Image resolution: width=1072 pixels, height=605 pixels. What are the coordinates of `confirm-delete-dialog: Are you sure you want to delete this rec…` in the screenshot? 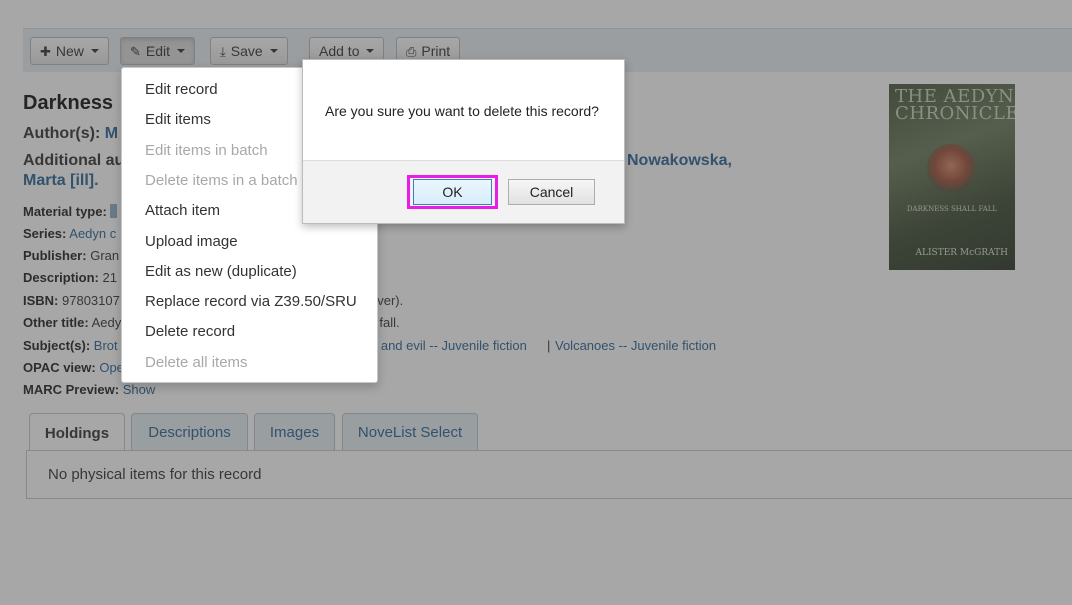 It's located at (463, 141).